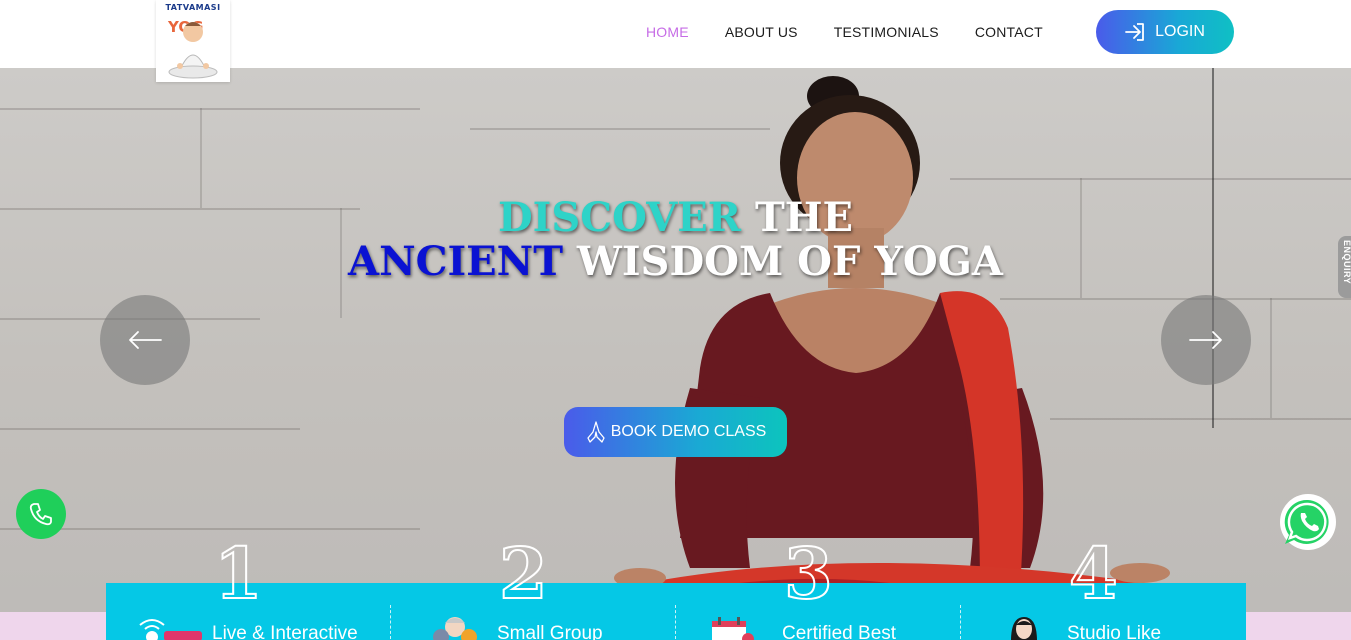  What do you see at coordinates (886, 32) in the screenshot?
I see `nav-testimonials: TESTIMONIALS` at bounding box center [886, 32].